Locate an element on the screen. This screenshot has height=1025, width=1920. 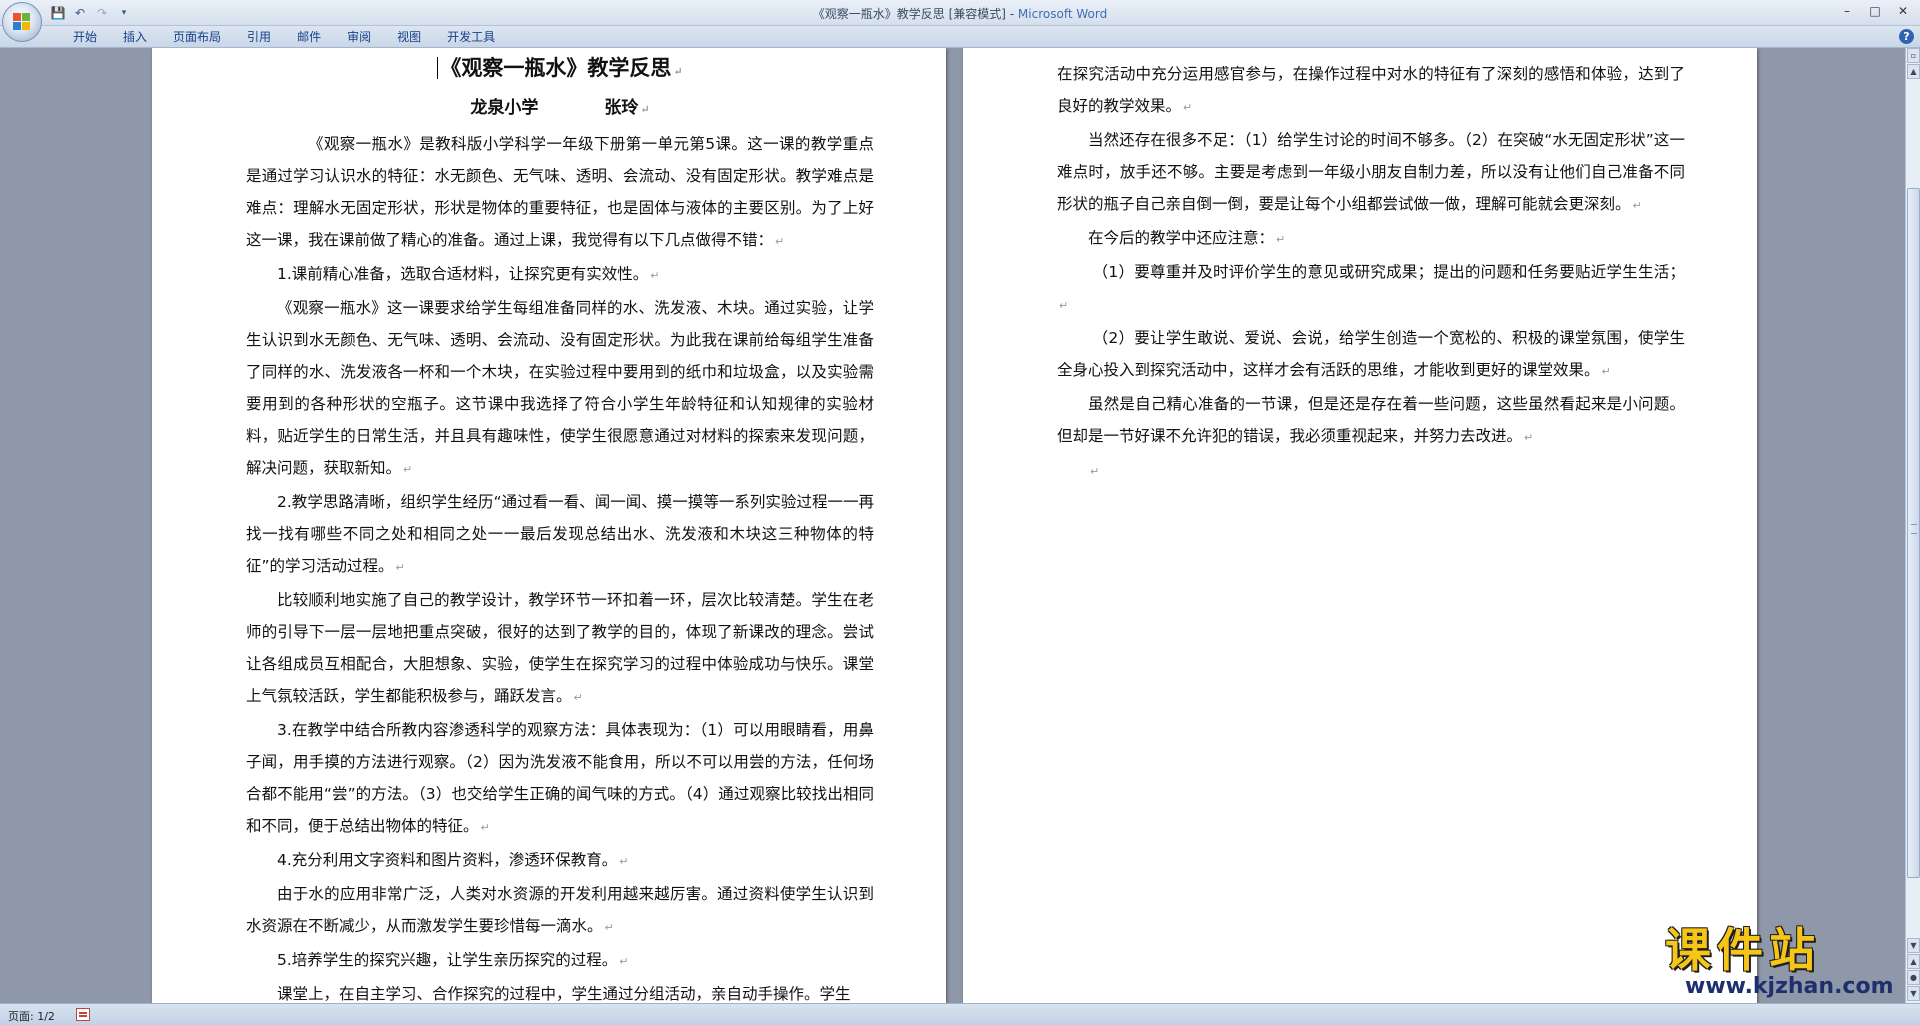
paragraph: 1.课前精心准备，选取合适材料，让探究更有实效性。 ↵ is located at coordinates (560, 275).